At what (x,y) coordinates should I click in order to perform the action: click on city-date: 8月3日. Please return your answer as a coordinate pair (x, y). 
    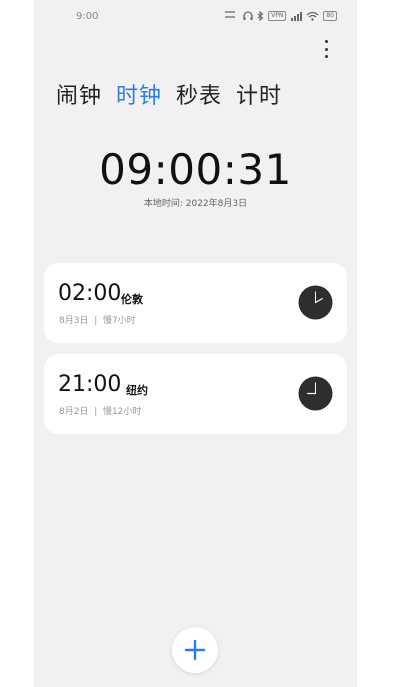
    Looking at the image, I should click on (74, 321).